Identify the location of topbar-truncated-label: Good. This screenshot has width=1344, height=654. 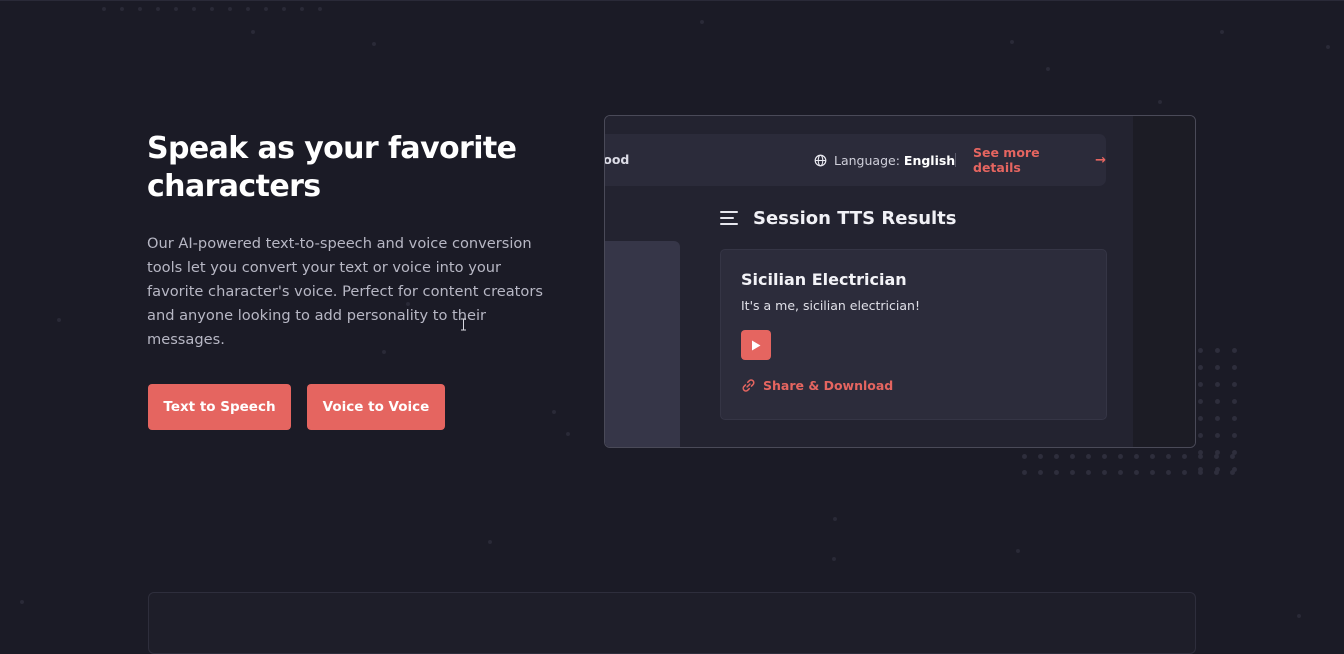
(617, 159).